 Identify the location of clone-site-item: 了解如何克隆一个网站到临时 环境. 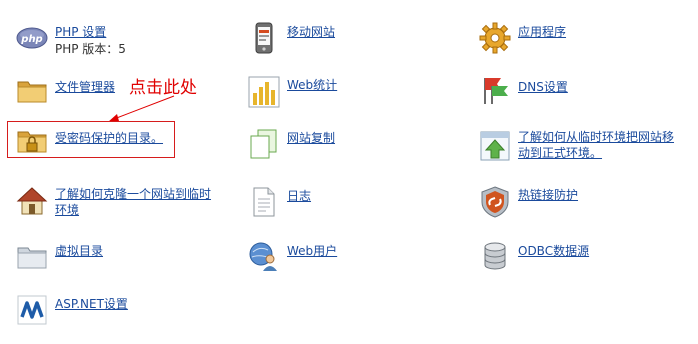
(123, 202).